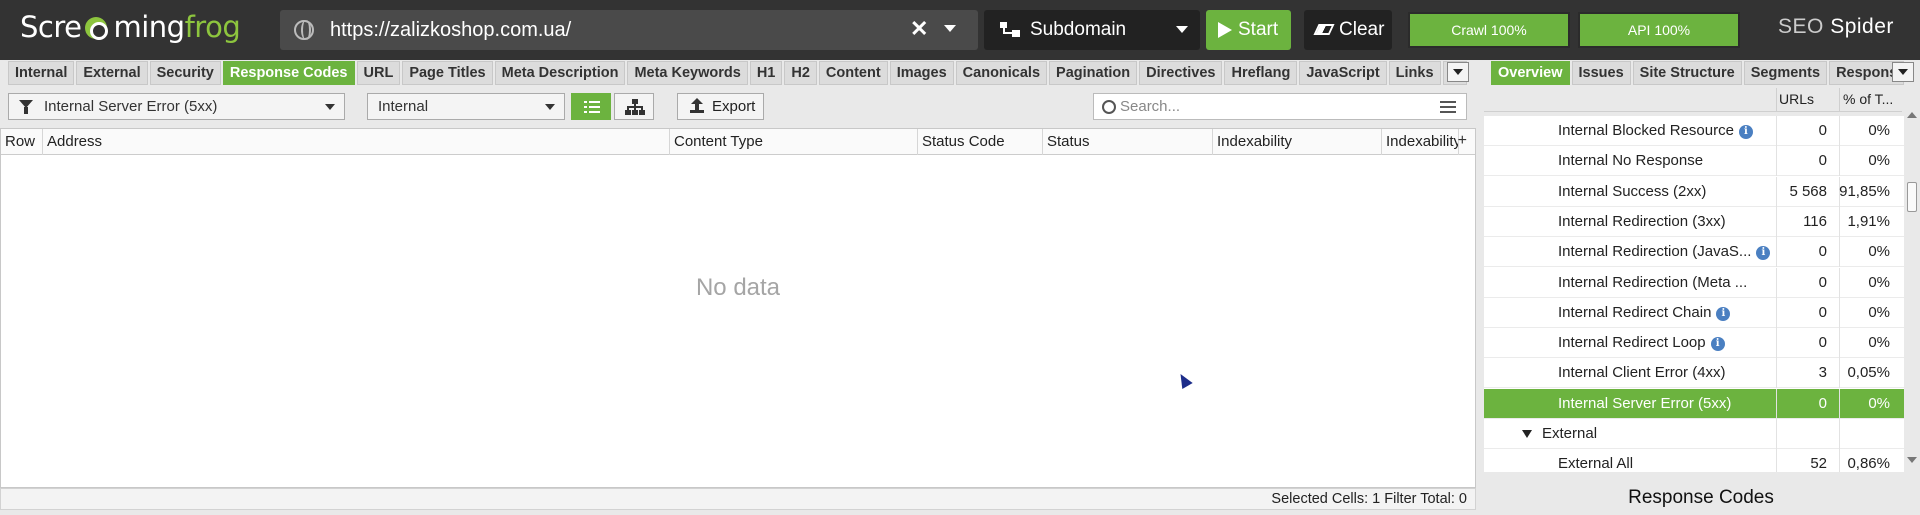 This screenshot has width=1920, height=515. What do you see at coordinates (1093, 73) in the screenshot?
I see `tab-pagination: Pagination` at bounding box center [1093, 73].